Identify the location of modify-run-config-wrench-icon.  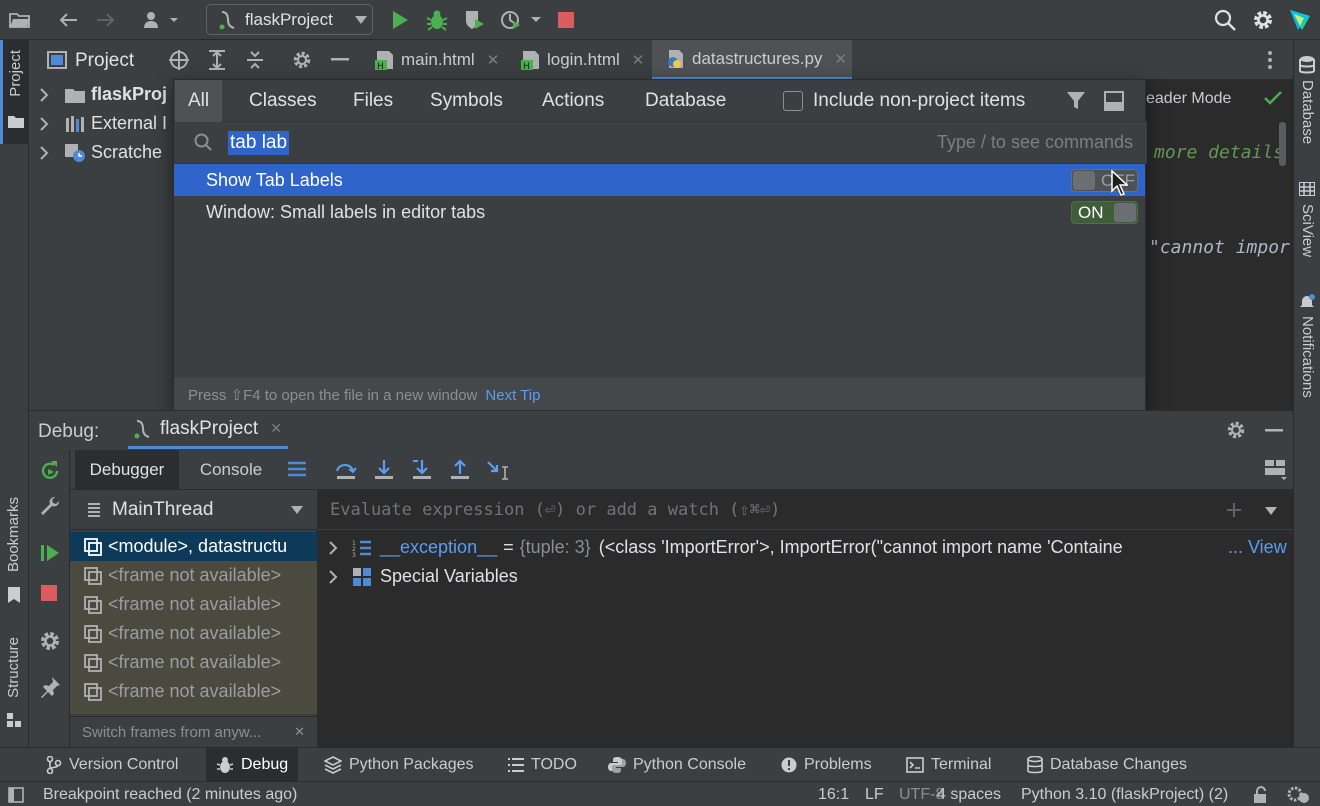
(50, 507).